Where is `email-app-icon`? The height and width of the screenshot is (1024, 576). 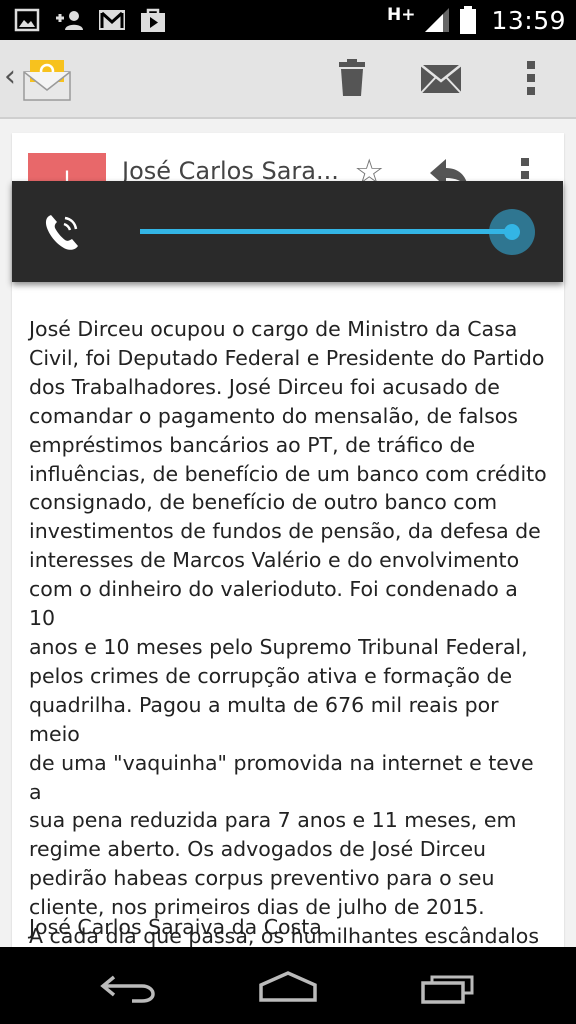 email-app-icon is located at coordinates (48, 79).